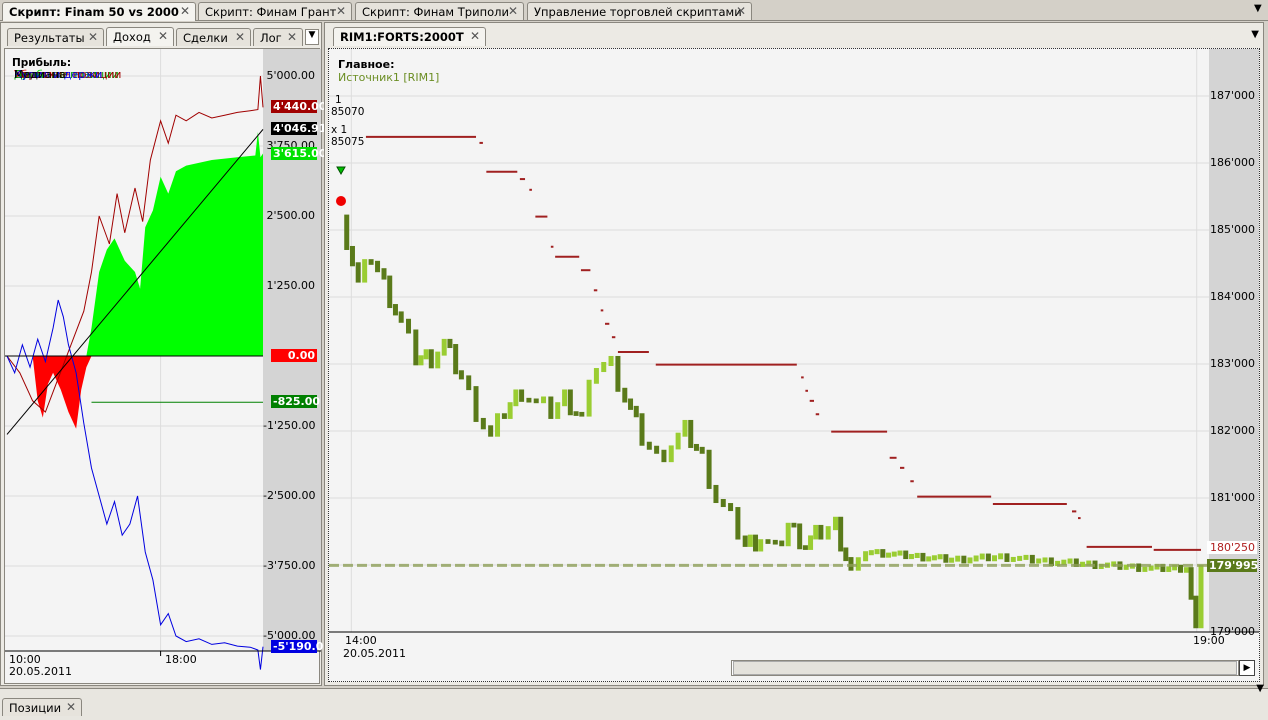 This screenshot has width=1268, height=720. Describe the element at coordinates (1232, 95) in the screenshot. I see `y-tick-label: 187'000` at that location.